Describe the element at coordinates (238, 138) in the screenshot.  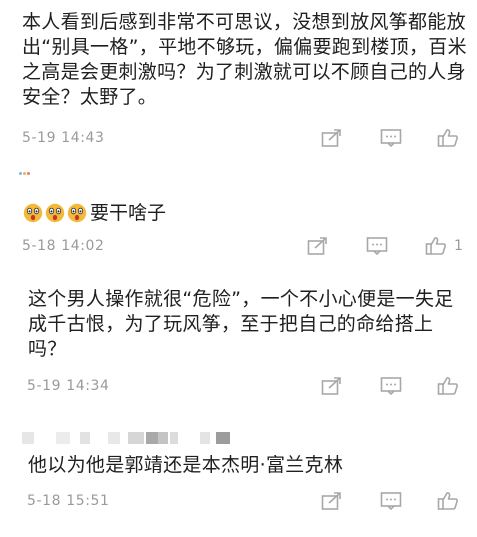
I see `comment-meta: 5-19 14:43` at that location.